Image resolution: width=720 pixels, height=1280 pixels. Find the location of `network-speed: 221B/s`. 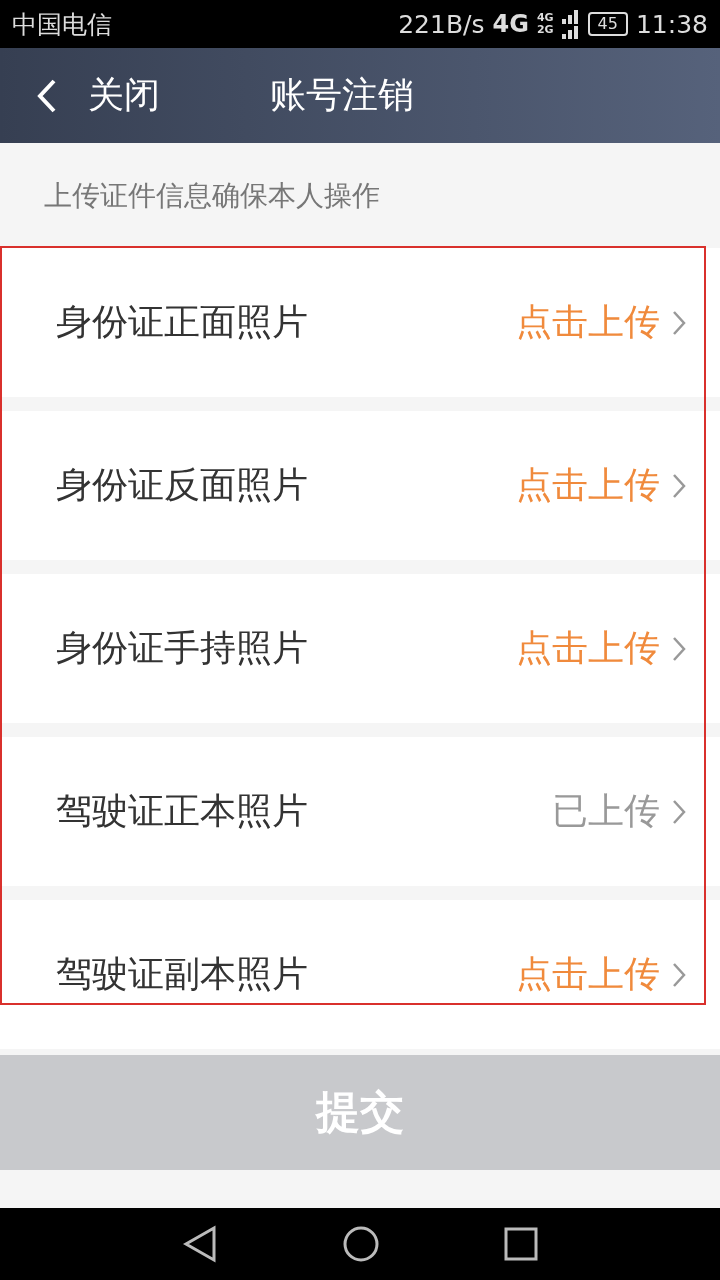

network-speed: 221B/s is located at coordinates (441, 24).